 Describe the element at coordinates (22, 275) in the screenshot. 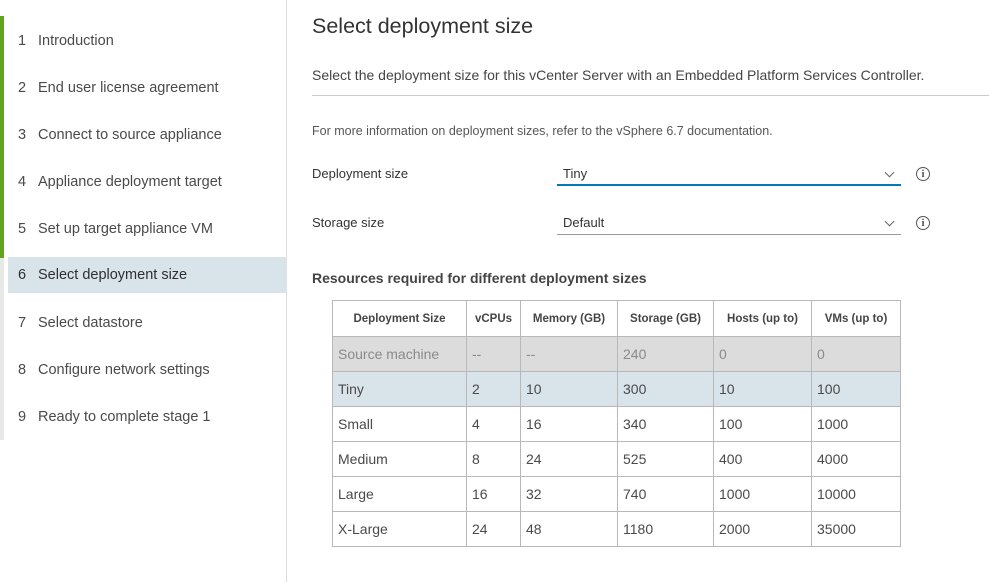

I see `step-number: 6` at that location.